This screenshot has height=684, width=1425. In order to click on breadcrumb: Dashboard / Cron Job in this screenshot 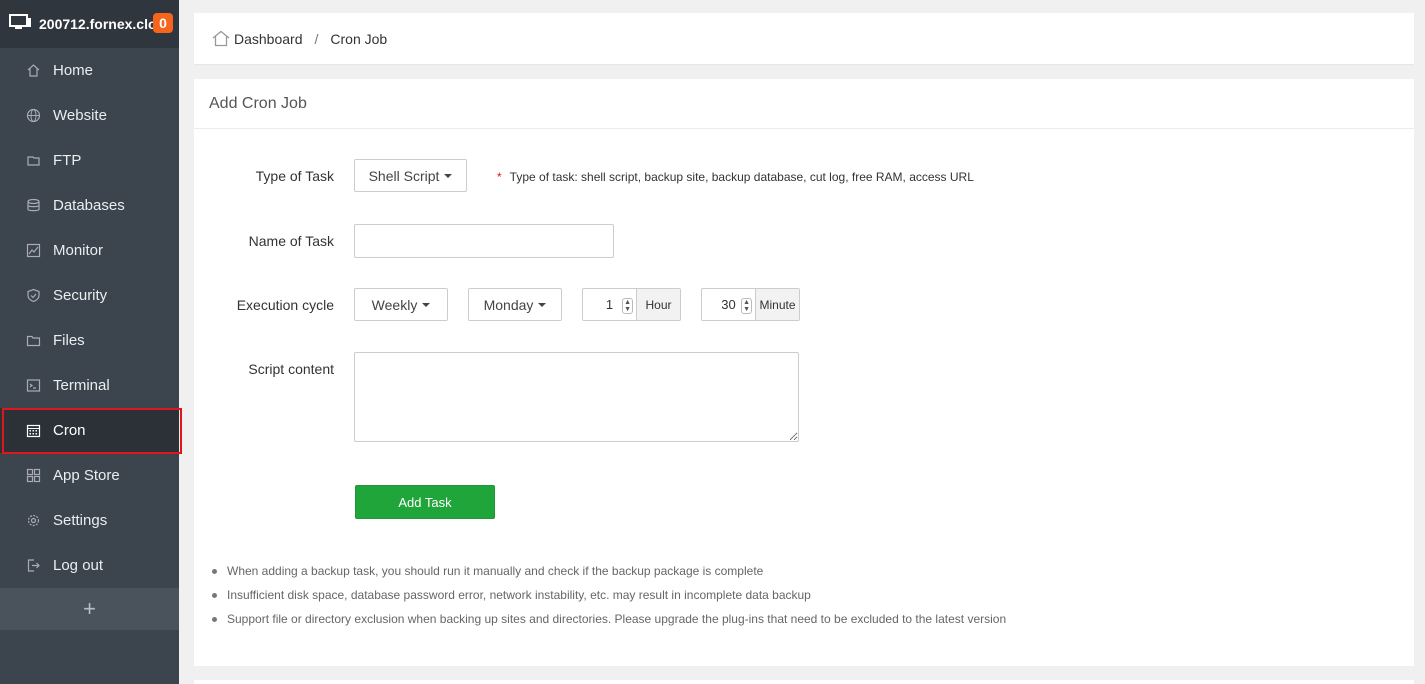, I will do `click(804, 38)`.